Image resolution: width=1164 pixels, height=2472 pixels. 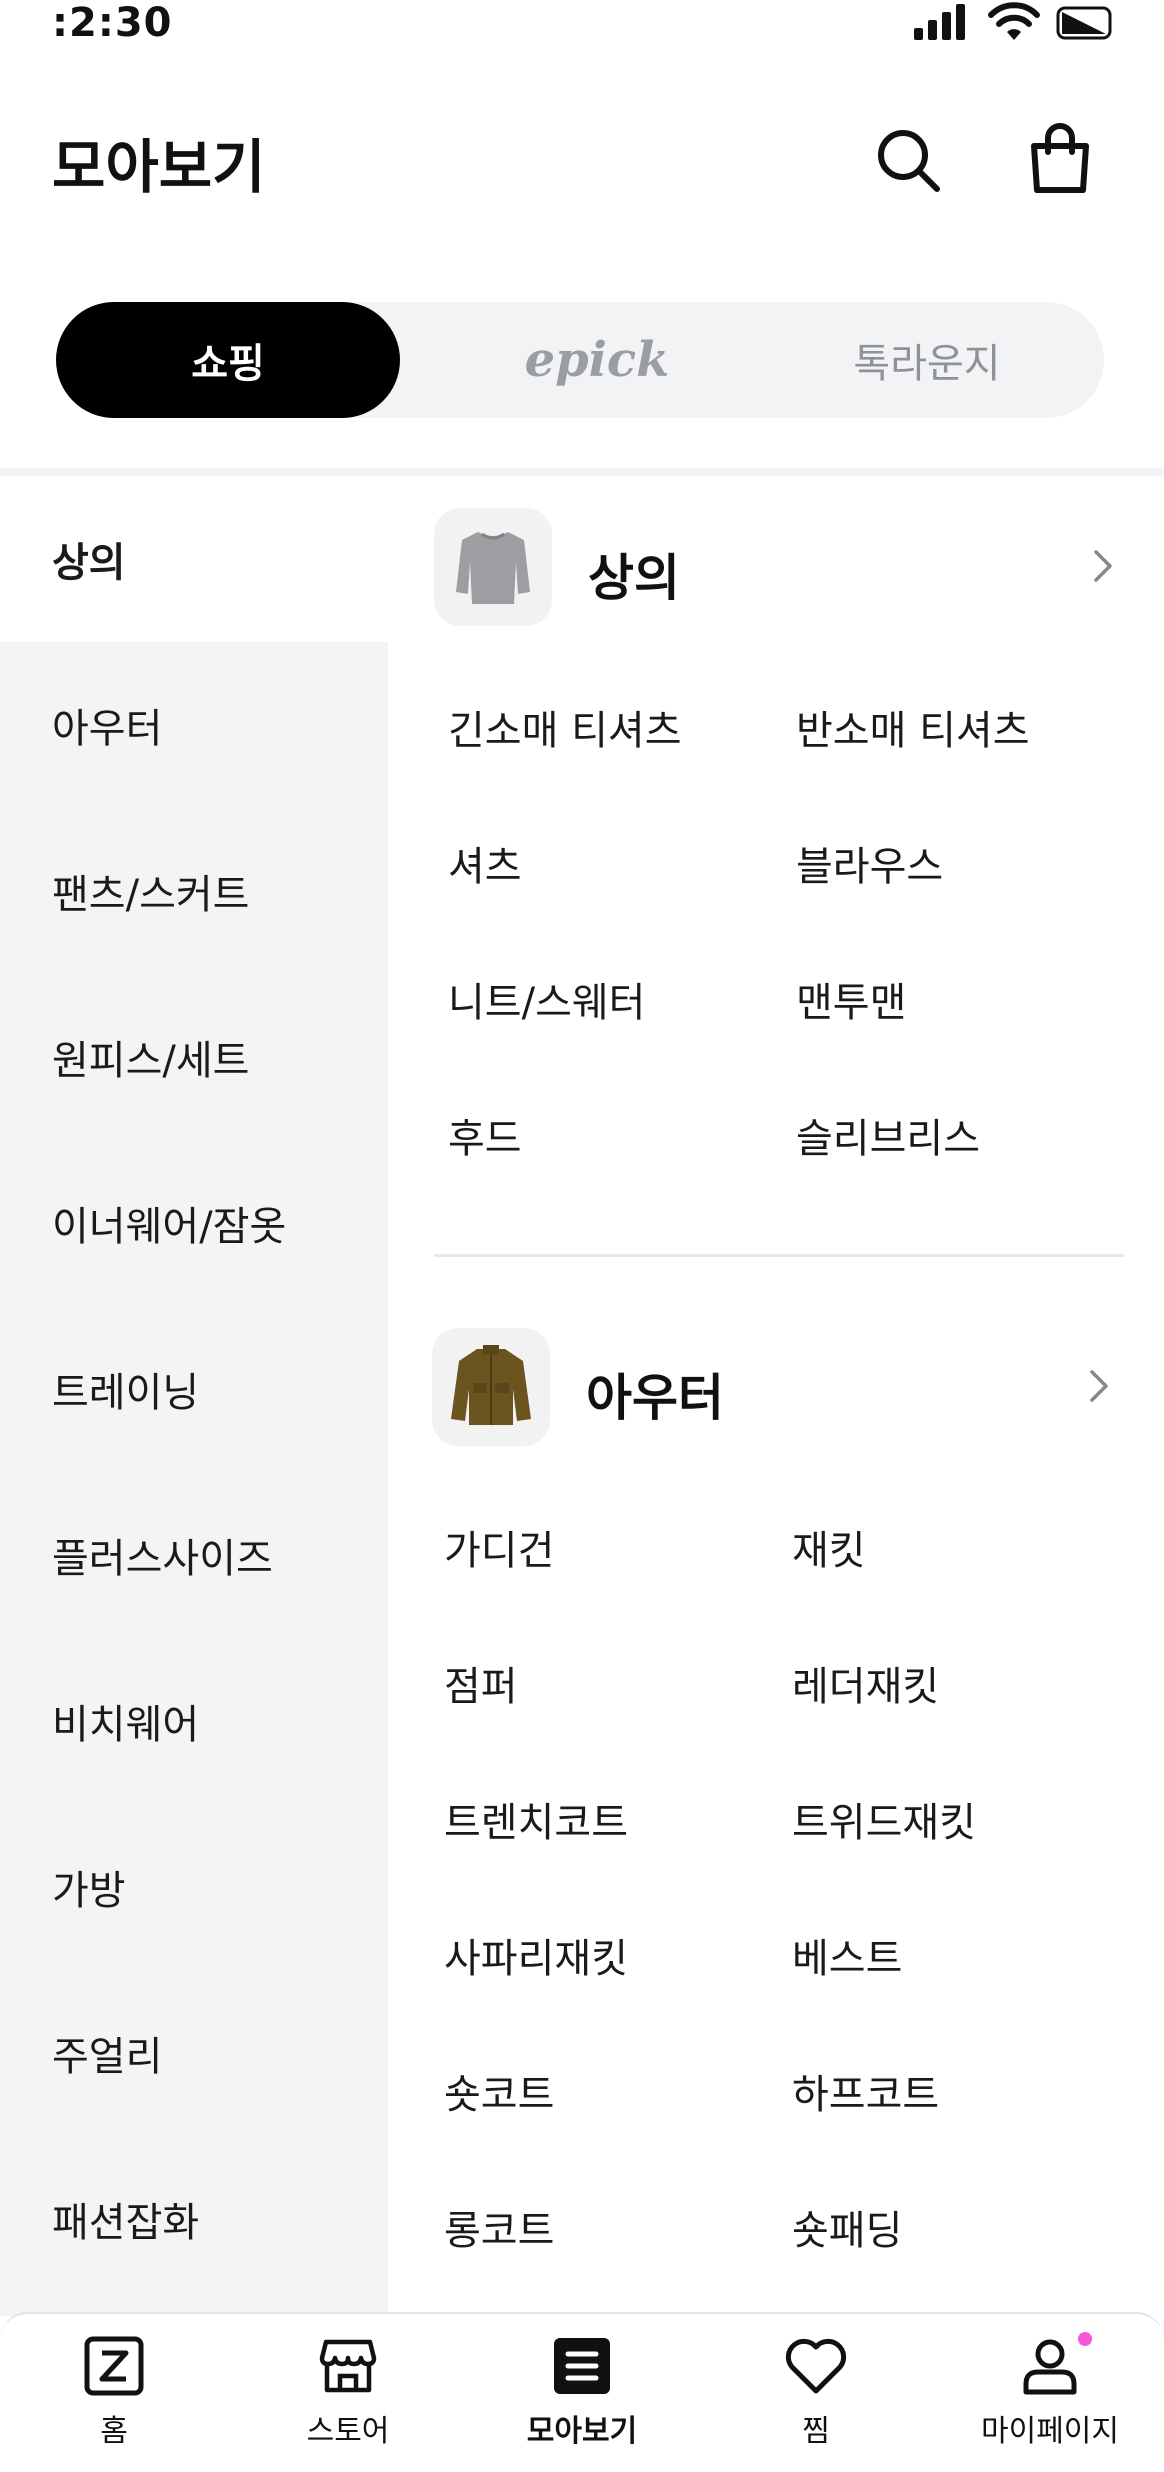 What do you see at coordinates (779, 570) in the screenshot?
I see `category-header-tops: 상의` at bounding box center [779, 570].